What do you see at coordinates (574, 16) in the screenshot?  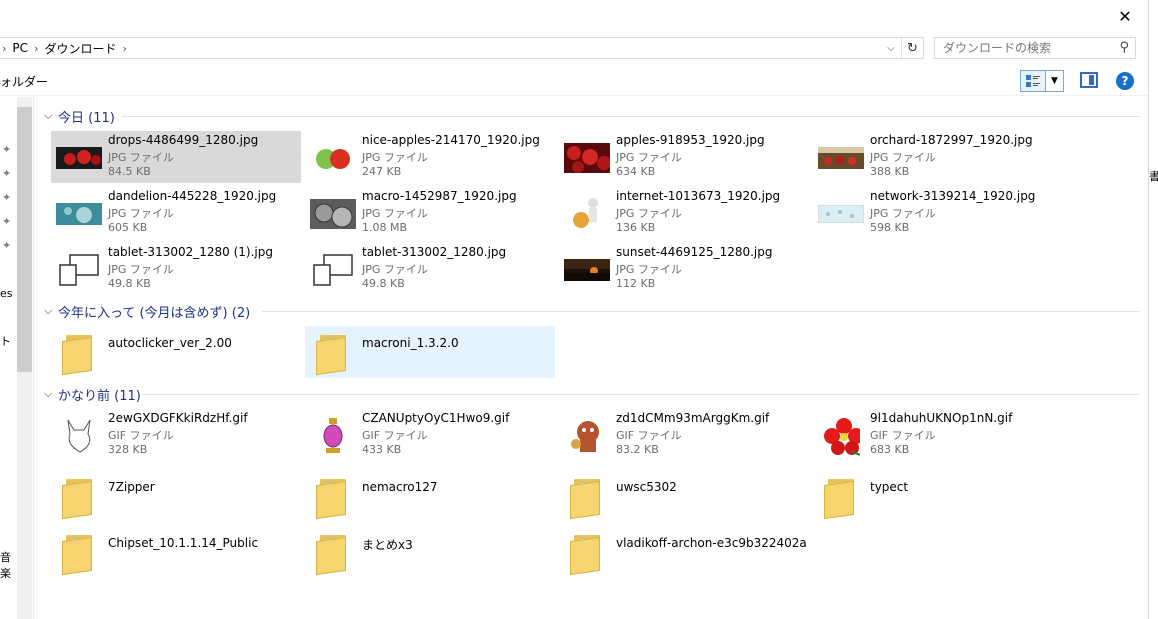 I see `title-bar: ✕` at bounding box center [574, 16].